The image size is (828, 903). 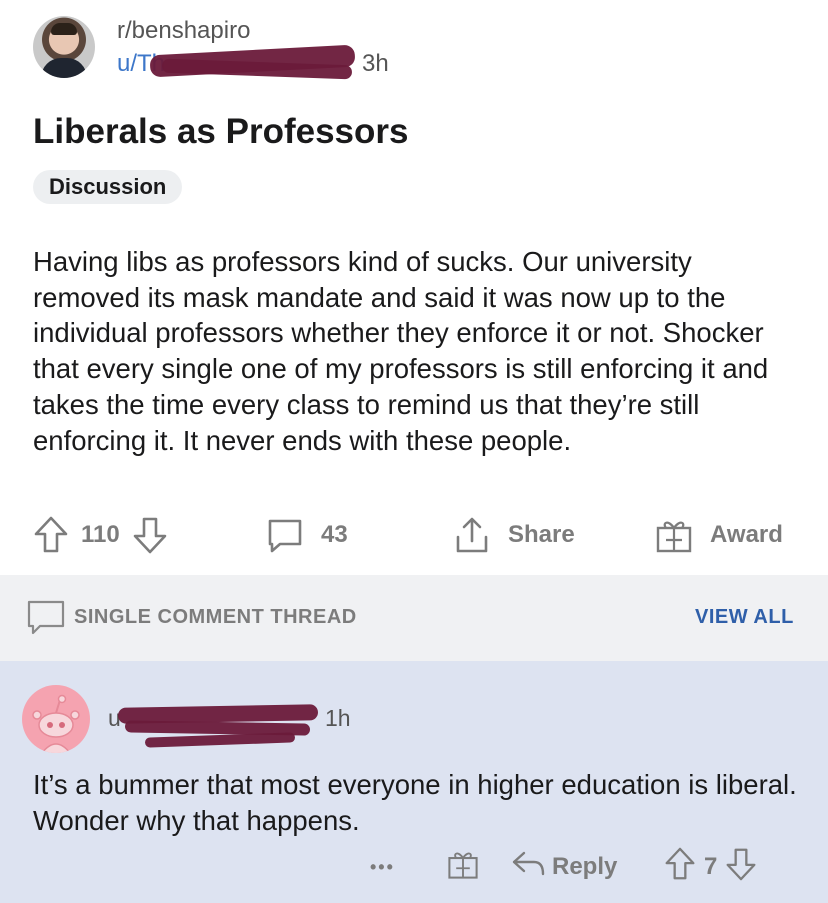 I want to click on comment-age: 1h, so click(x=338, y=718).